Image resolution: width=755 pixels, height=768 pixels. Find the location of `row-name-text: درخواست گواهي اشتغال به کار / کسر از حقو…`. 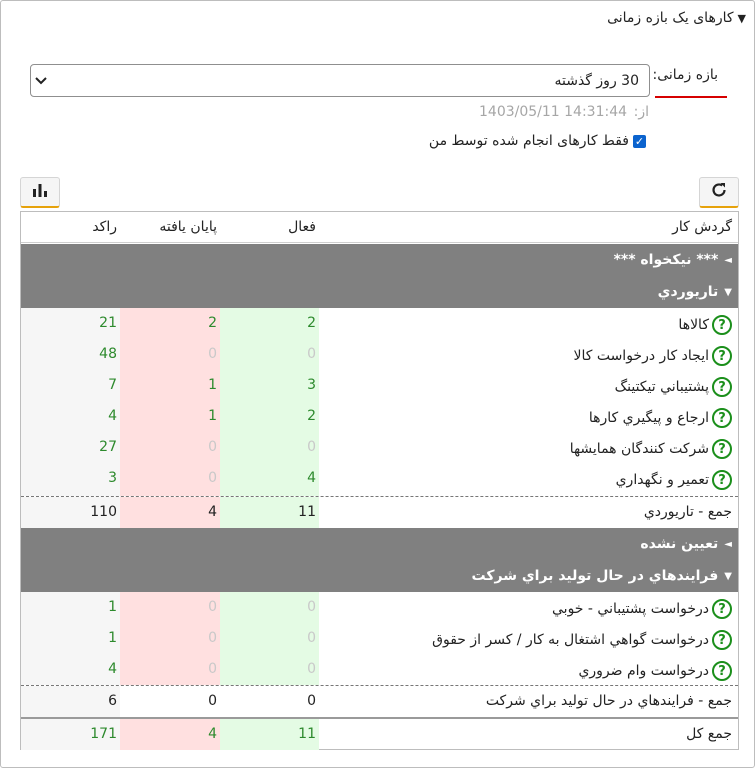

row-name-text: درخواست گواهي اشتغال به کار / کسر از حقو… is located at coordinates (570, 640).